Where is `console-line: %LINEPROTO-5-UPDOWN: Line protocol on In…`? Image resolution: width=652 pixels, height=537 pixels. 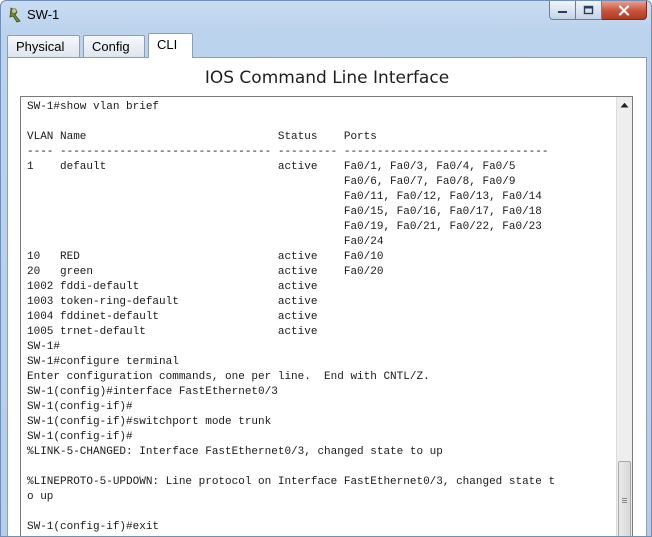
console-line: %LINEPROTO-5-UPDOWN: Line protocol on In… is located at coordinates (291, 482).